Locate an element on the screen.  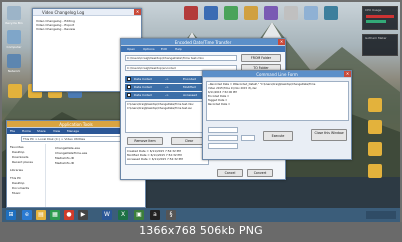
option-target: Encoded is located at coordinates (189, 79).